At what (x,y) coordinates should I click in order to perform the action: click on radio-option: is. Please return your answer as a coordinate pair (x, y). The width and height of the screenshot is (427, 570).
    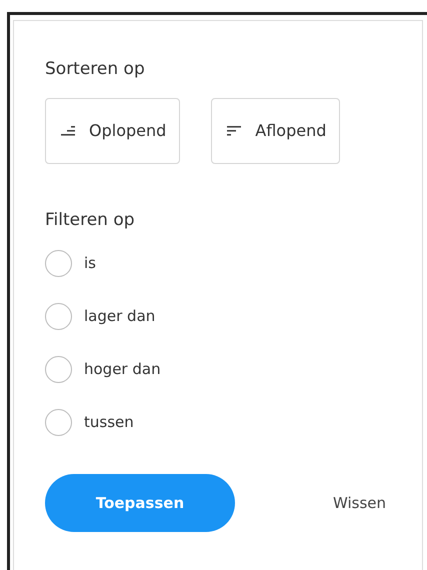
    Looking at the image, I should click on (219, 263).